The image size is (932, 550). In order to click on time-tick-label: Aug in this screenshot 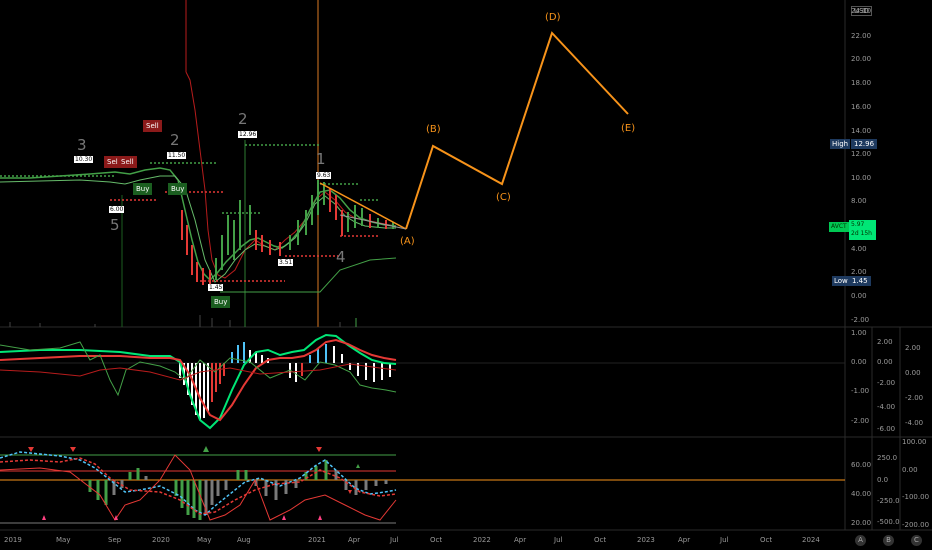, I will do `click(244, 540)`.